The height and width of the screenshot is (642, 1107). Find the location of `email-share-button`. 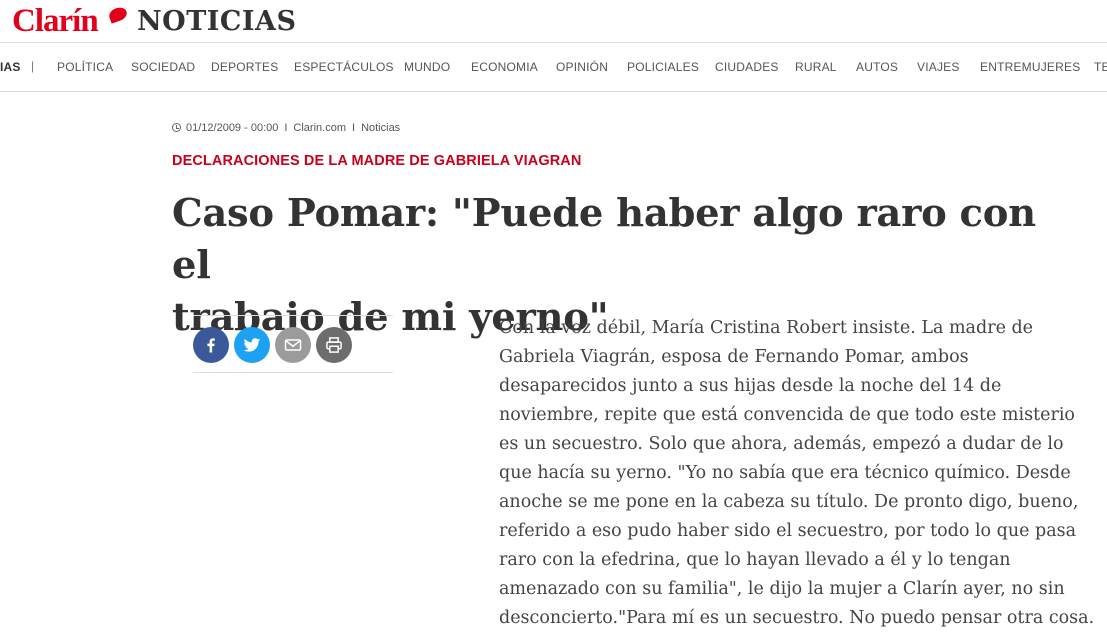

email-share-button is located at coordinates (293, 345).